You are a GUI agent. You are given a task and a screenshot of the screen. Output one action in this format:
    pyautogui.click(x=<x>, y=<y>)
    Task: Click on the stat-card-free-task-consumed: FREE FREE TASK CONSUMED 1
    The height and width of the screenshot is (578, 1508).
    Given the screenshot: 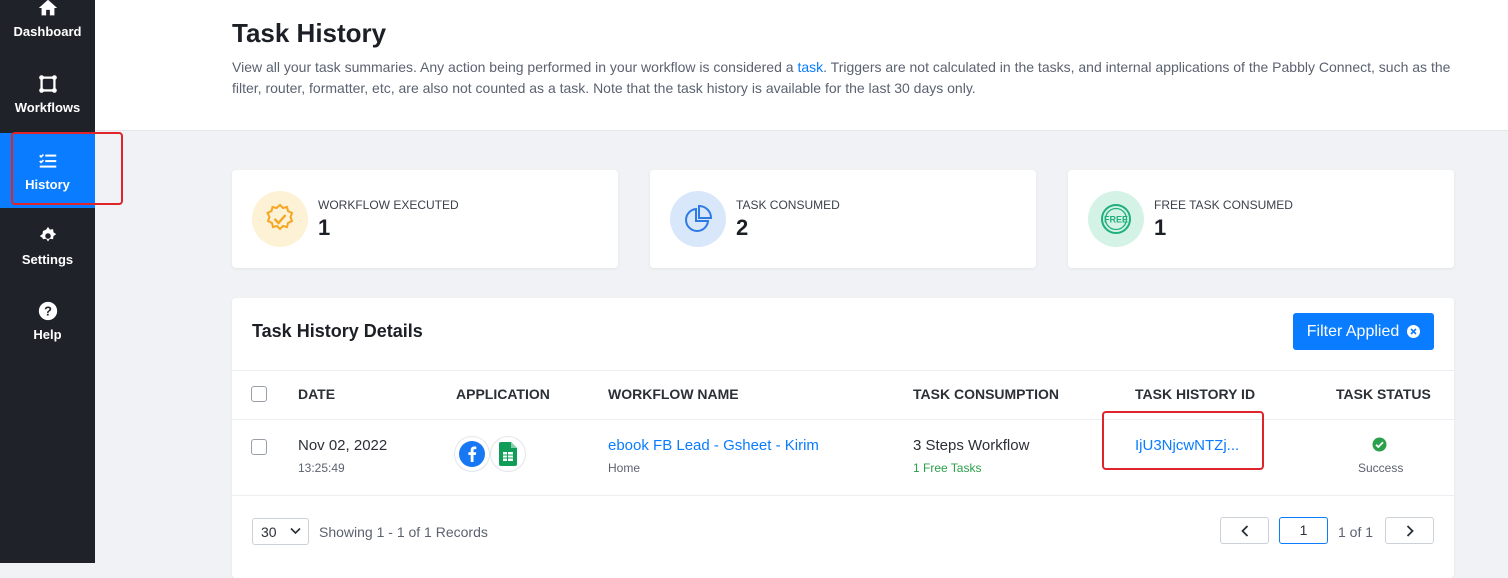 What is the action you would take?
    pyautogui.click(x=1261, y=219)
    